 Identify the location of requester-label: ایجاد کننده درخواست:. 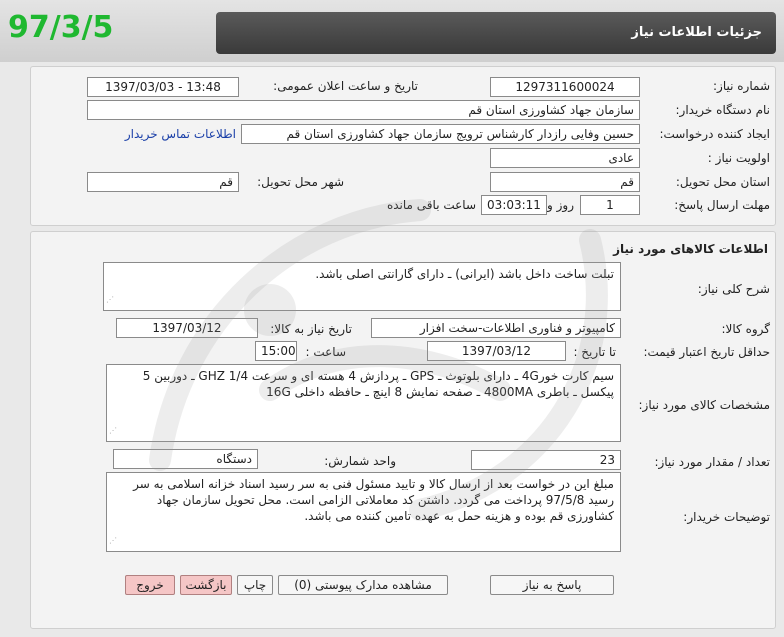
(714, 134).